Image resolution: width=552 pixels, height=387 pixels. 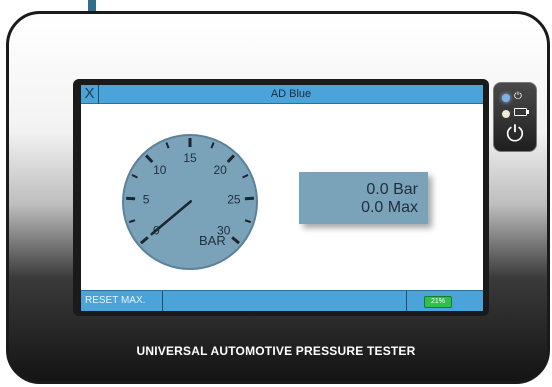 I want to click on power-icon: ⏻, so click(x=518, y=96).